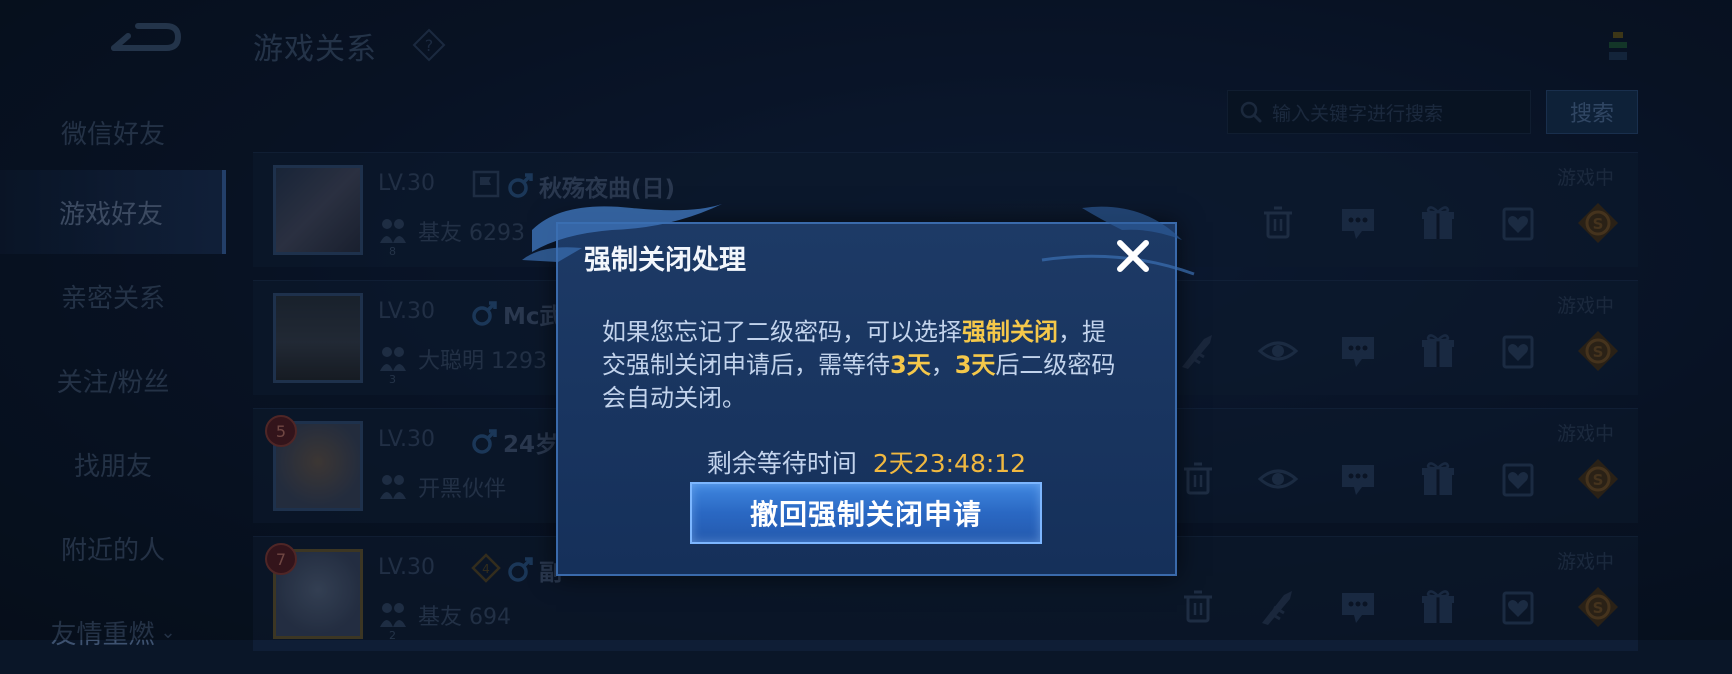 The height and width of the screenshot is (674, 1732). What do you see at coordinates (866, 462) in the screenshot?
I see `wait-timer: 剩余等待时间 2天23:48:12` at bounding box center [866, 462].